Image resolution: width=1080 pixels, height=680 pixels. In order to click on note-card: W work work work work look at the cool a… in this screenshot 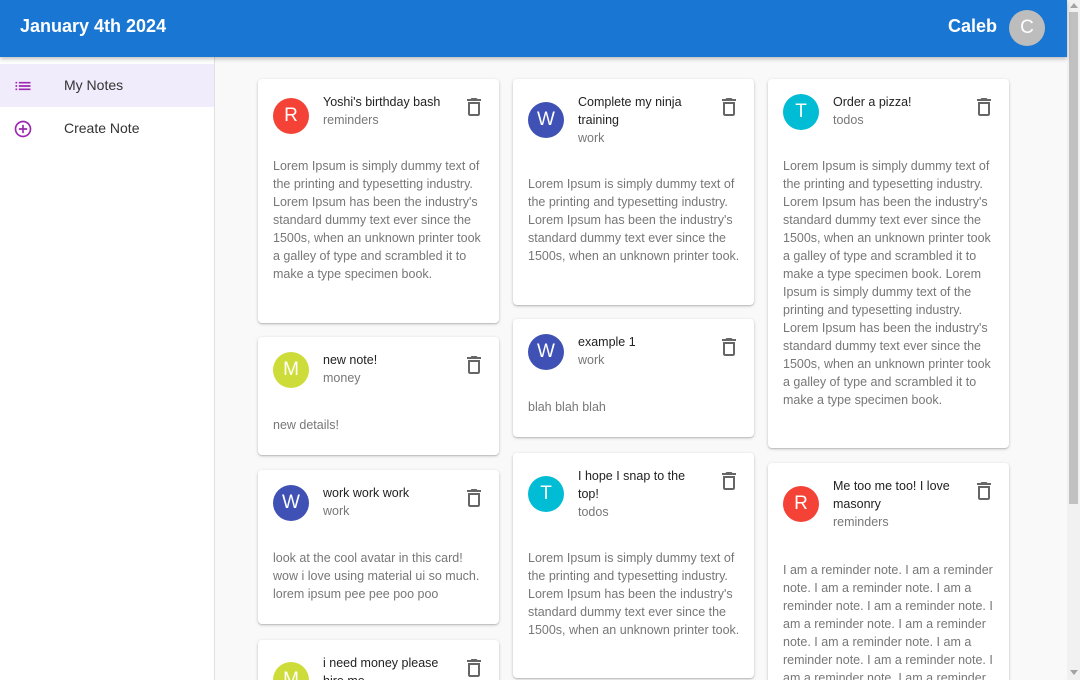, I will do `click(378, 547)`.